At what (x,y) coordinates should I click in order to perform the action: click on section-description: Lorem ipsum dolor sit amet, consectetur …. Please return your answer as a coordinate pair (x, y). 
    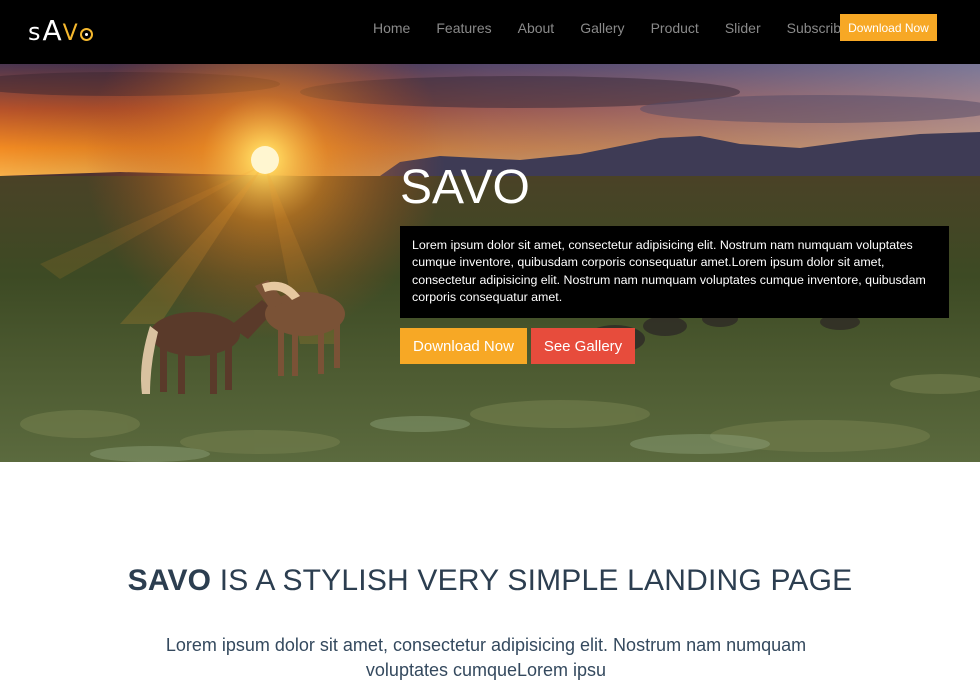
    Looking at the image, I should click on (486, 657).